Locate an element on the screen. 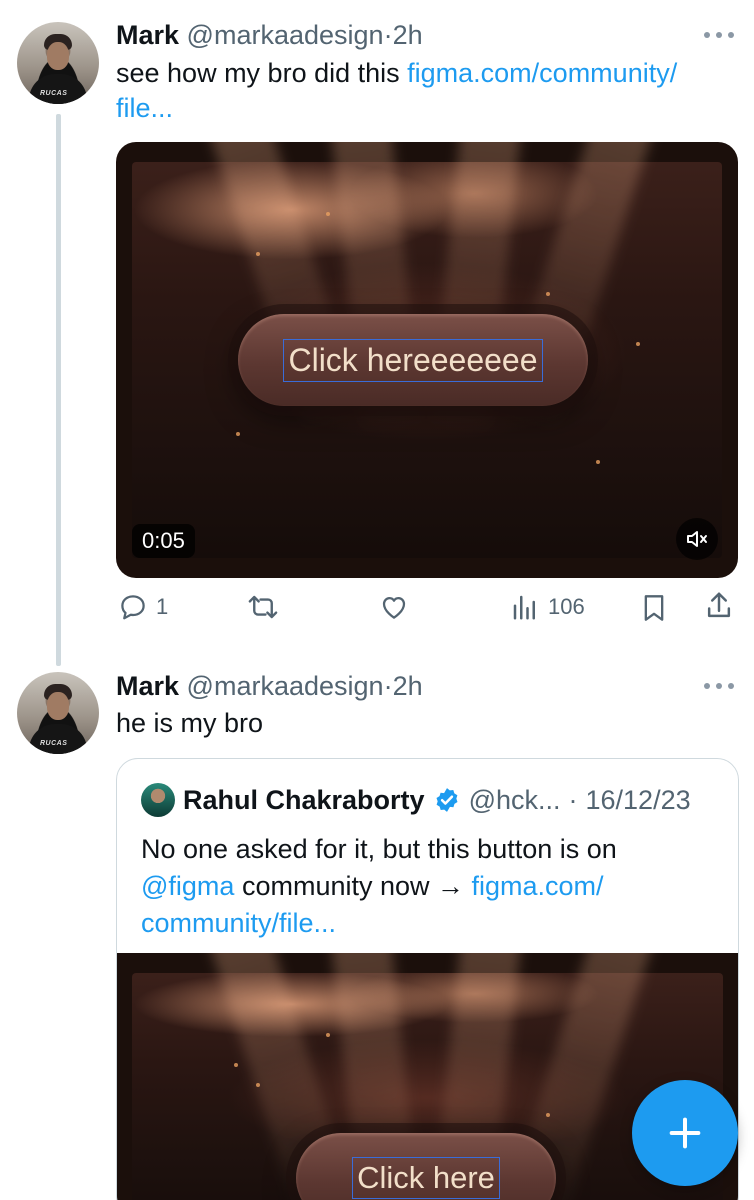 This screenshot has width=754, height=1200. thread-connector-line is located at coordinates (58, 390).